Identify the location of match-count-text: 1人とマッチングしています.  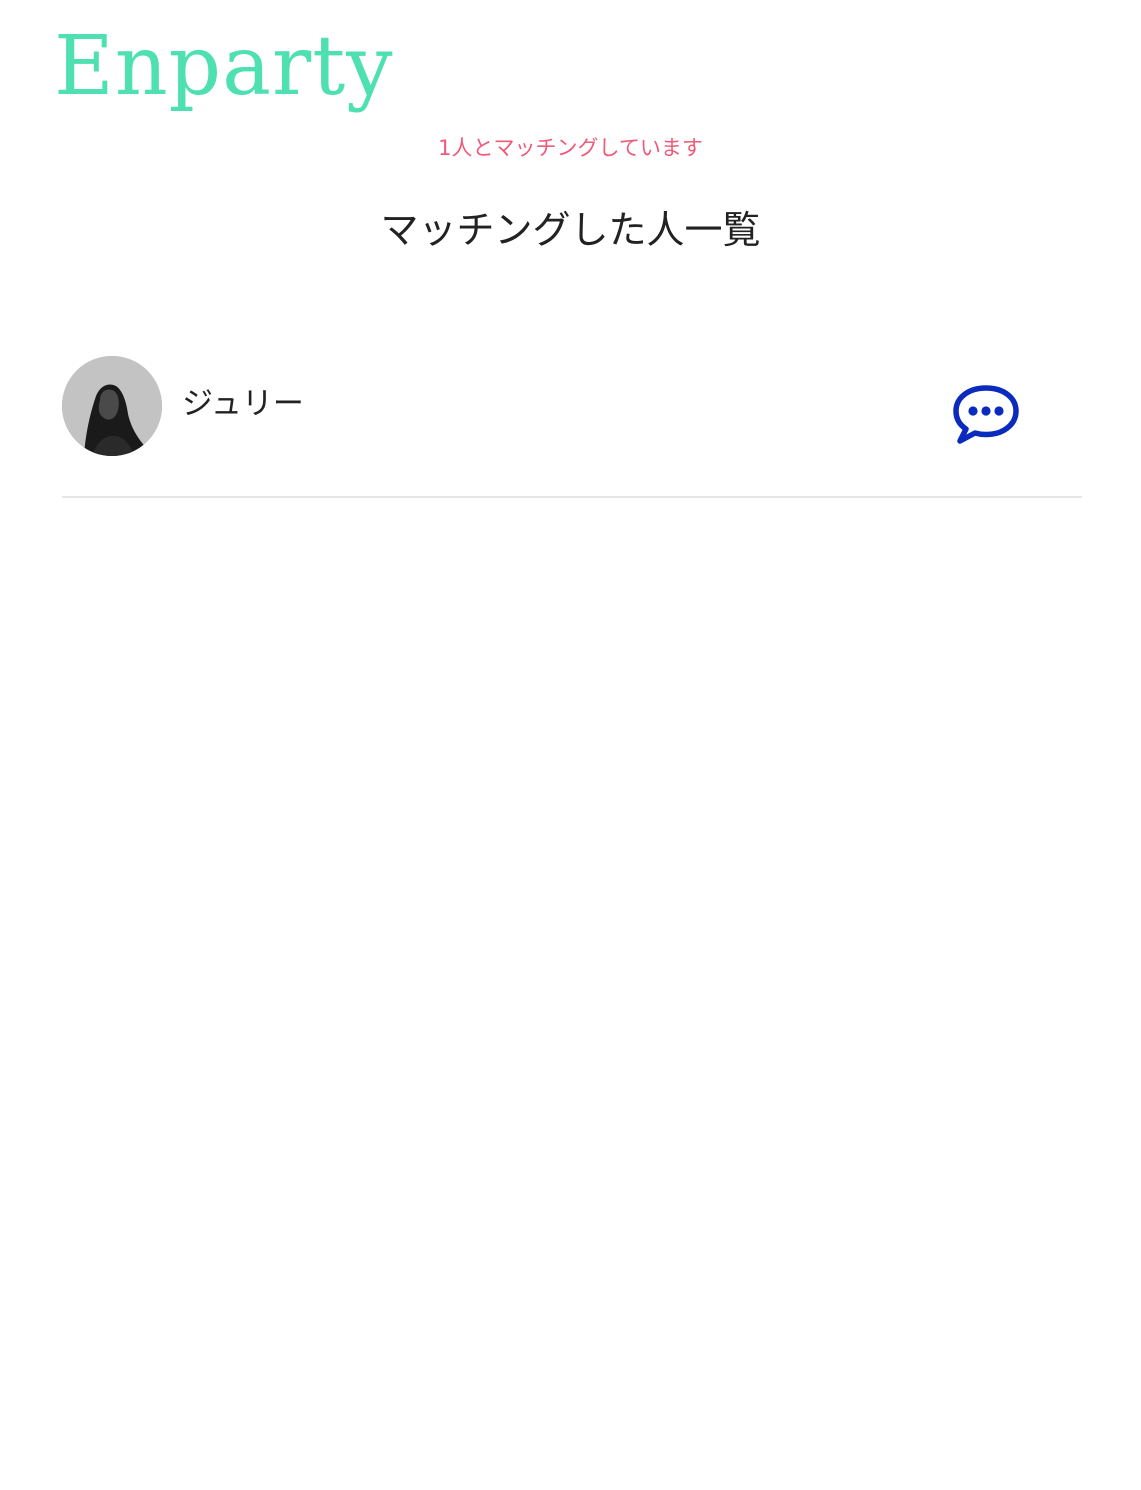
(570, 148).